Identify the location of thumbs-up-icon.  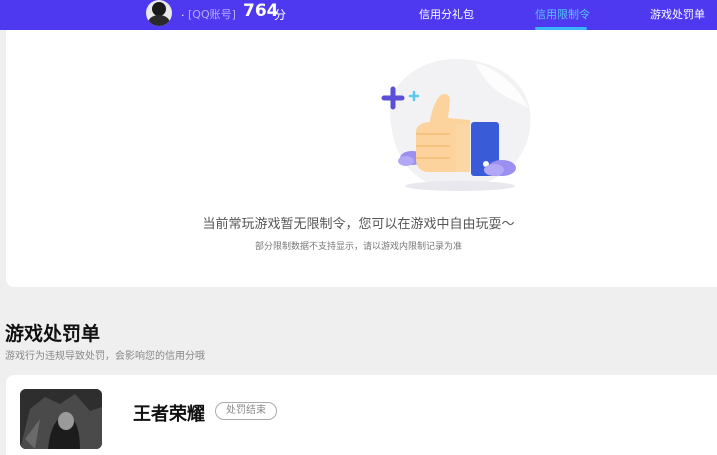
(456, 124).